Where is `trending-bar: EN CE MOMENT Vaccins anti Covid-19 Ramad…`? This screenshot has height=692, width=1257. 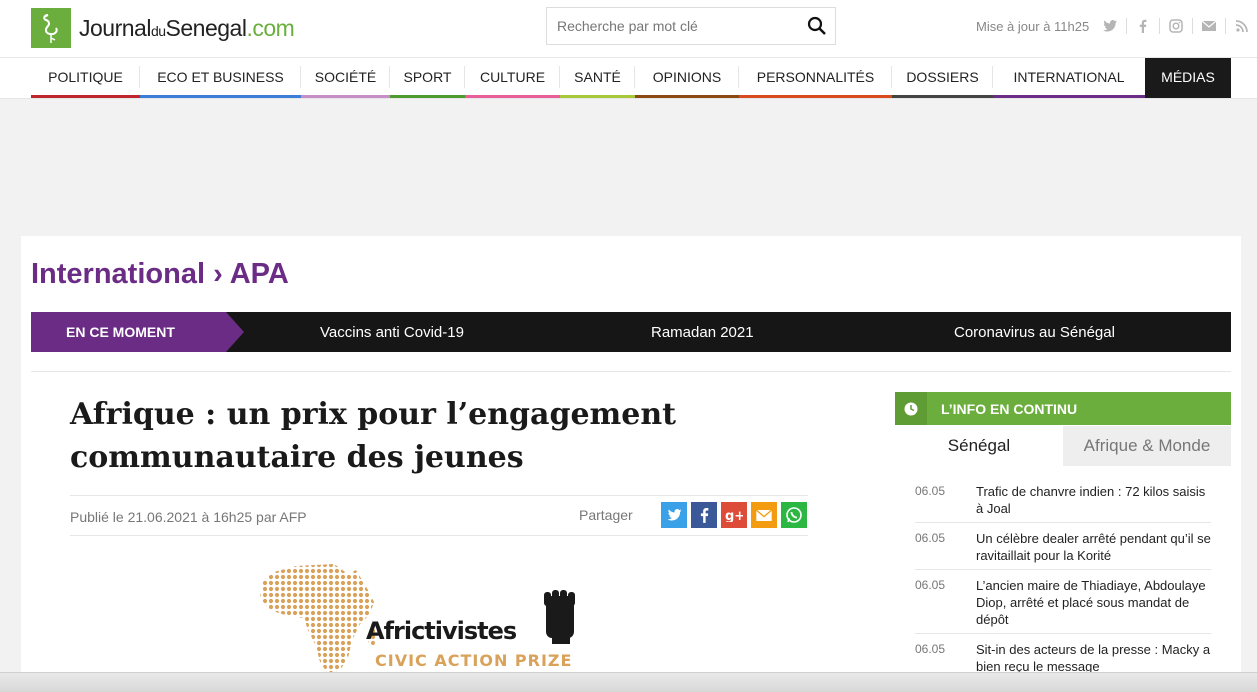 trending-bar: EN CE MOMENT Vaccins anti Covid-19 Ramad… is located at coordinates (631, 332).